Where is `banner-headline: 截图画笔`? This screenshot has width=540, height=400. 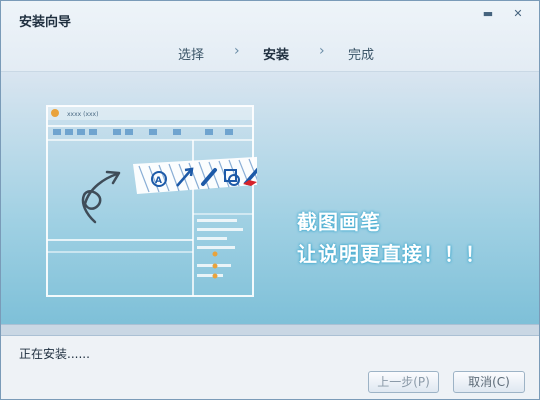 banner-headline: 截图画笔 is located at coordinates (339, 222).